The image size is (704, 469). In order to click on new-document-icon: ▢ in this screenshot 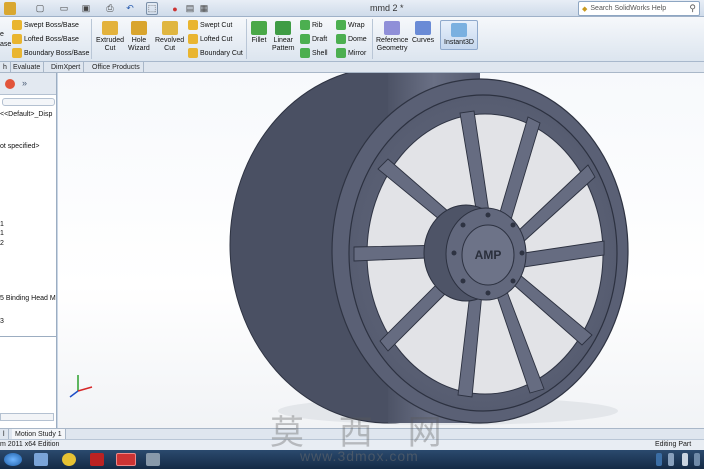, I will do `click(40, 8)`.